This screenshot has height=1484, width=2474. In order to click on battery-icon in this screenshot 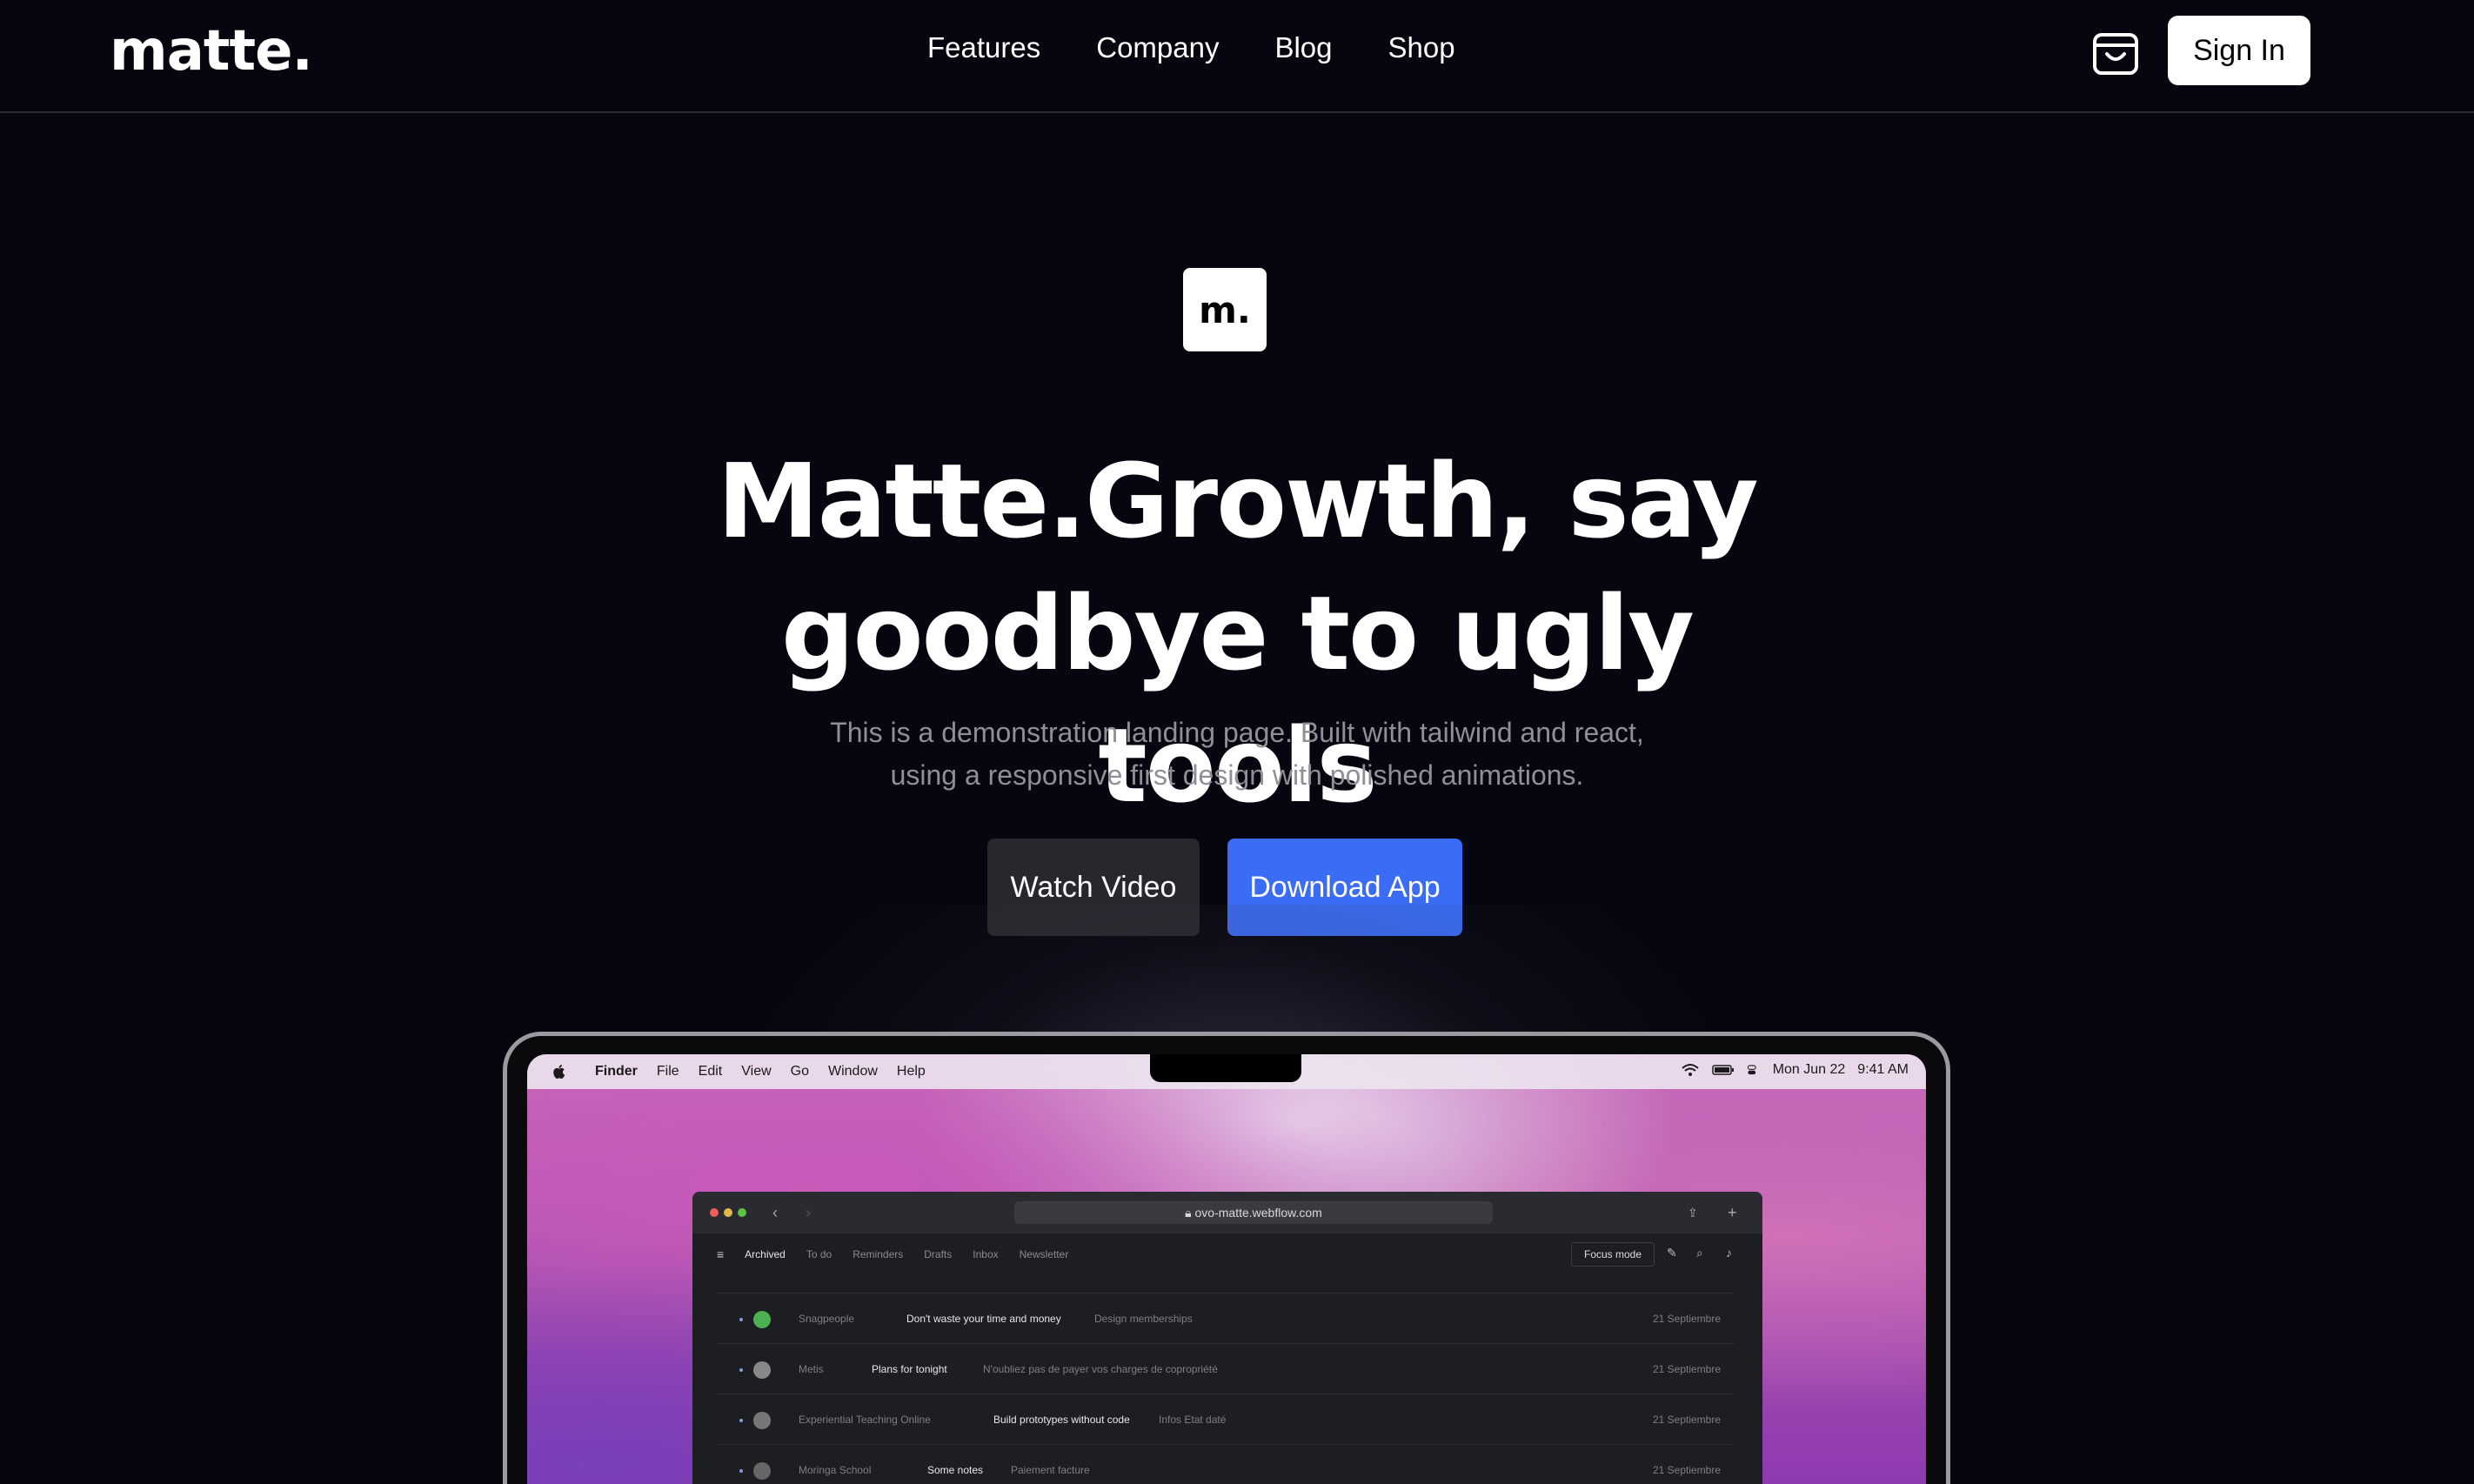, I will do `click(1723, 1070)`.